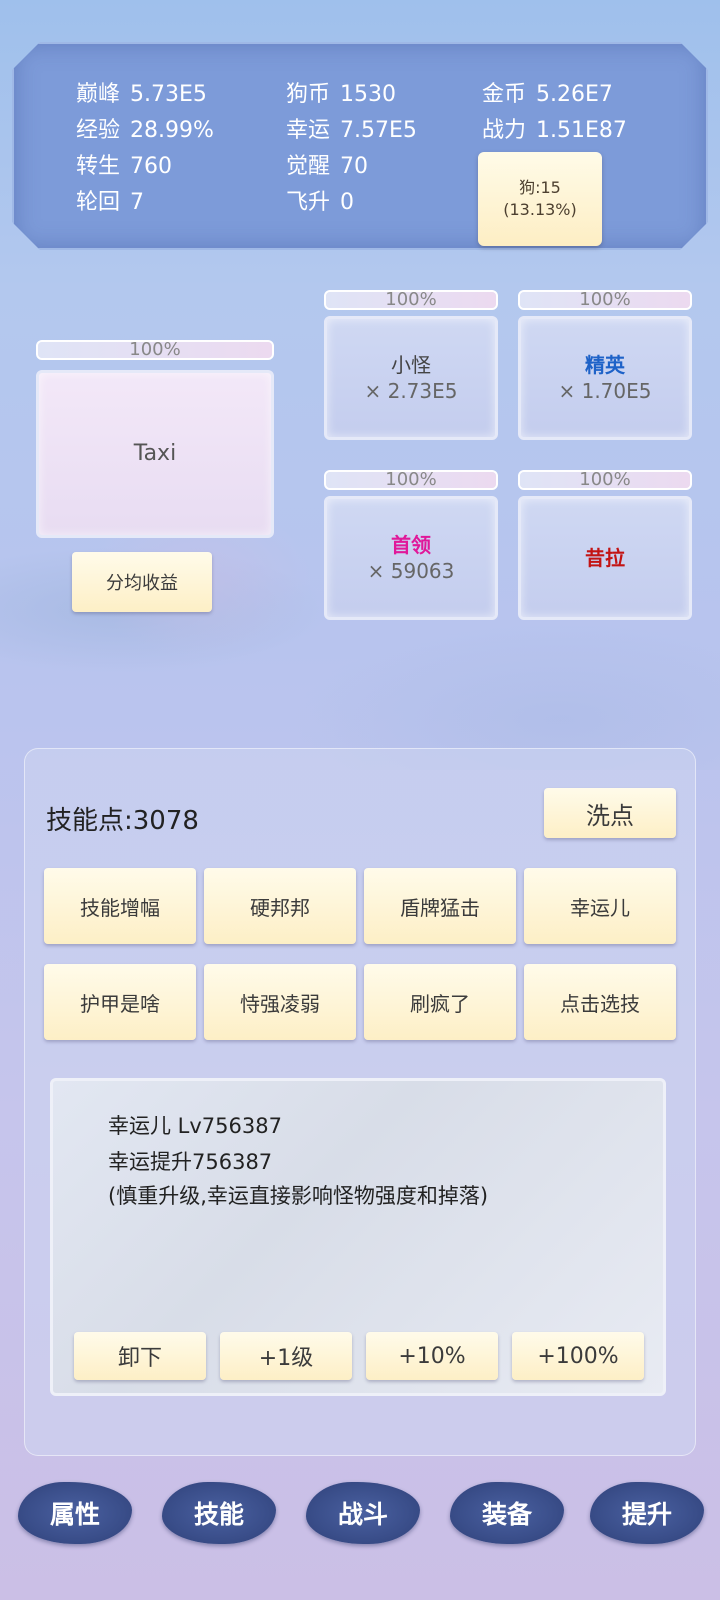 This screenshot has height=1600, width=720. I want to click on level-up-10pct-button: +10%, so click(432, 1356).